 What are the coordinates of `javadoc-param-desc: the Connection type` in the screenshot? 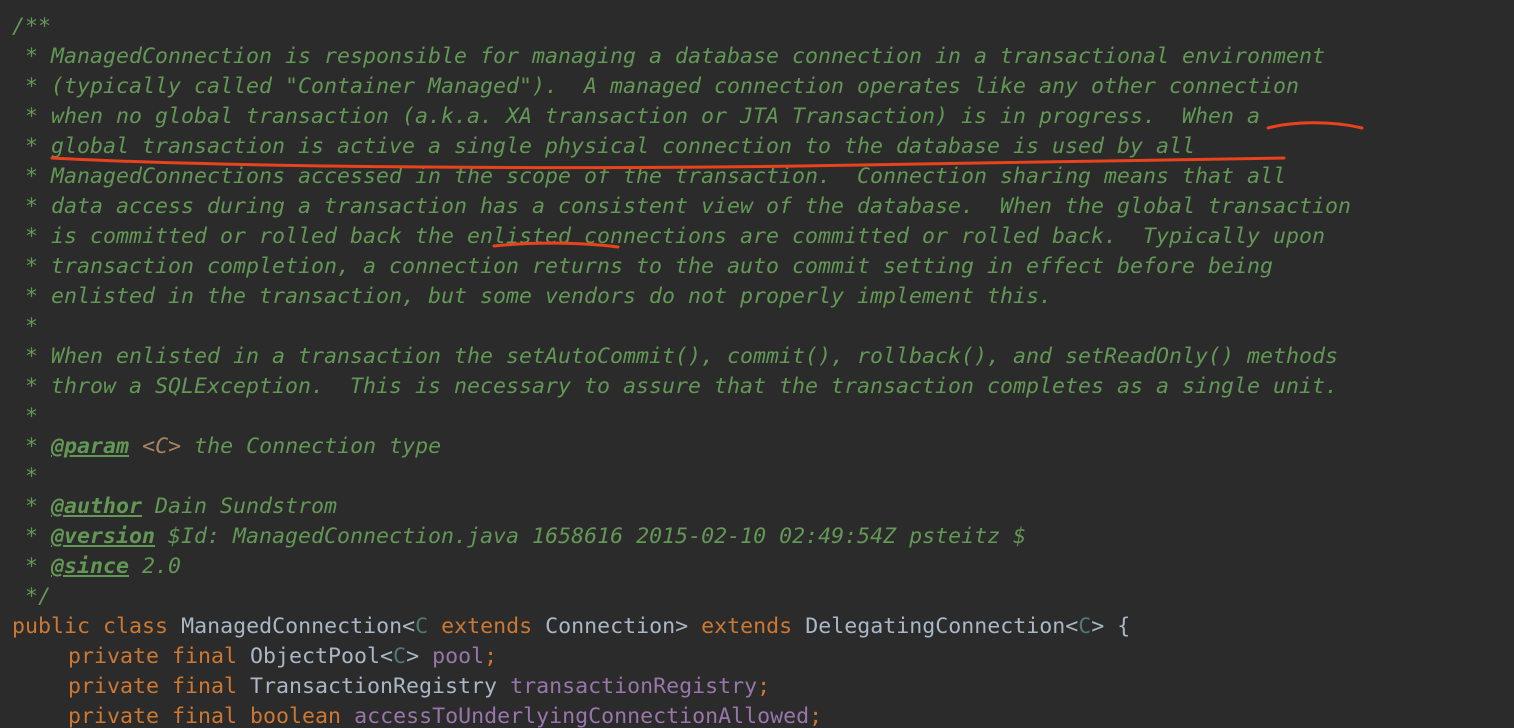 It's located at (311, 446).